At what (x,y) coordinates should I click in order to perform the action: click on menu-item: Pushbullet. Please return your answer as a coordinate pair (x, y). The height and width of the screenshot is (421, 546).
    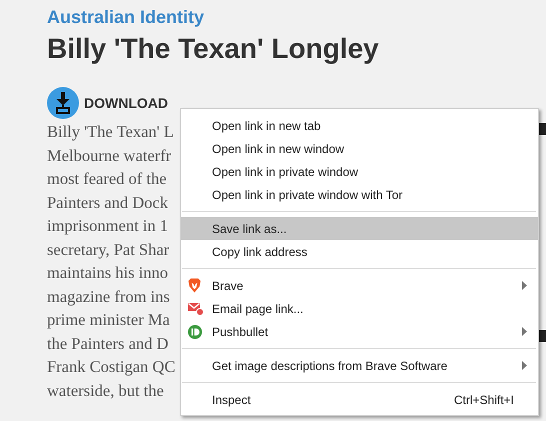
    Looking at the image, I should click on (359, 331).